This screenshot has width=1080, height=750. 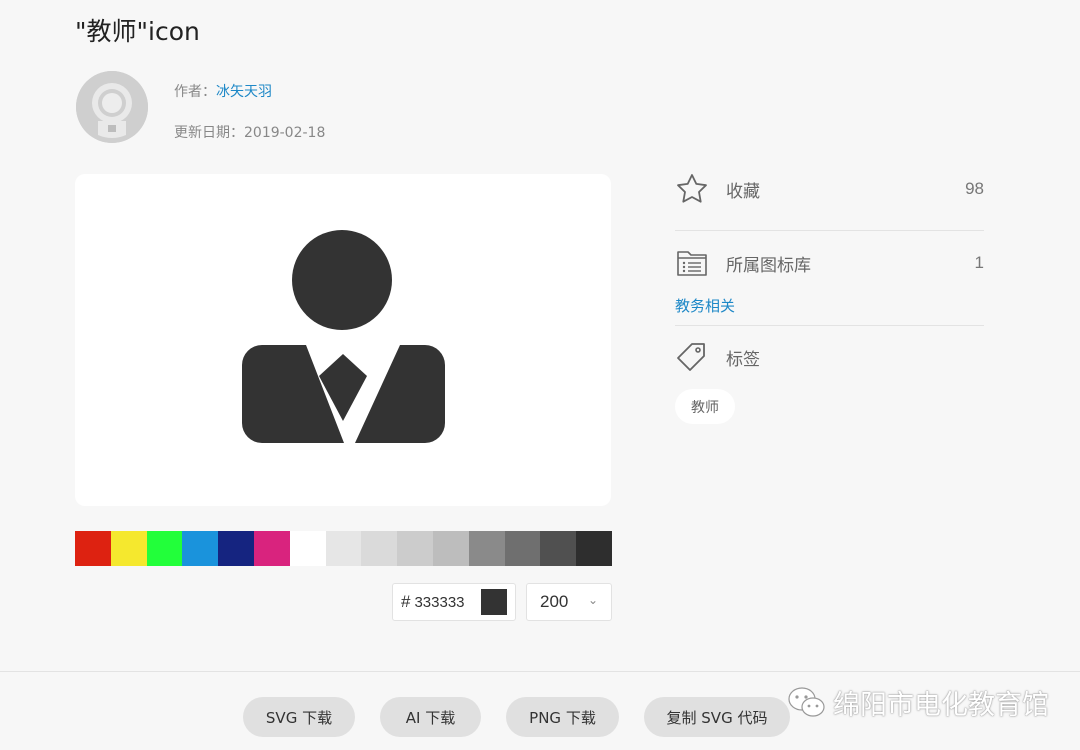 I want to click on tags-label: 标签, so click(x=743, y=359).